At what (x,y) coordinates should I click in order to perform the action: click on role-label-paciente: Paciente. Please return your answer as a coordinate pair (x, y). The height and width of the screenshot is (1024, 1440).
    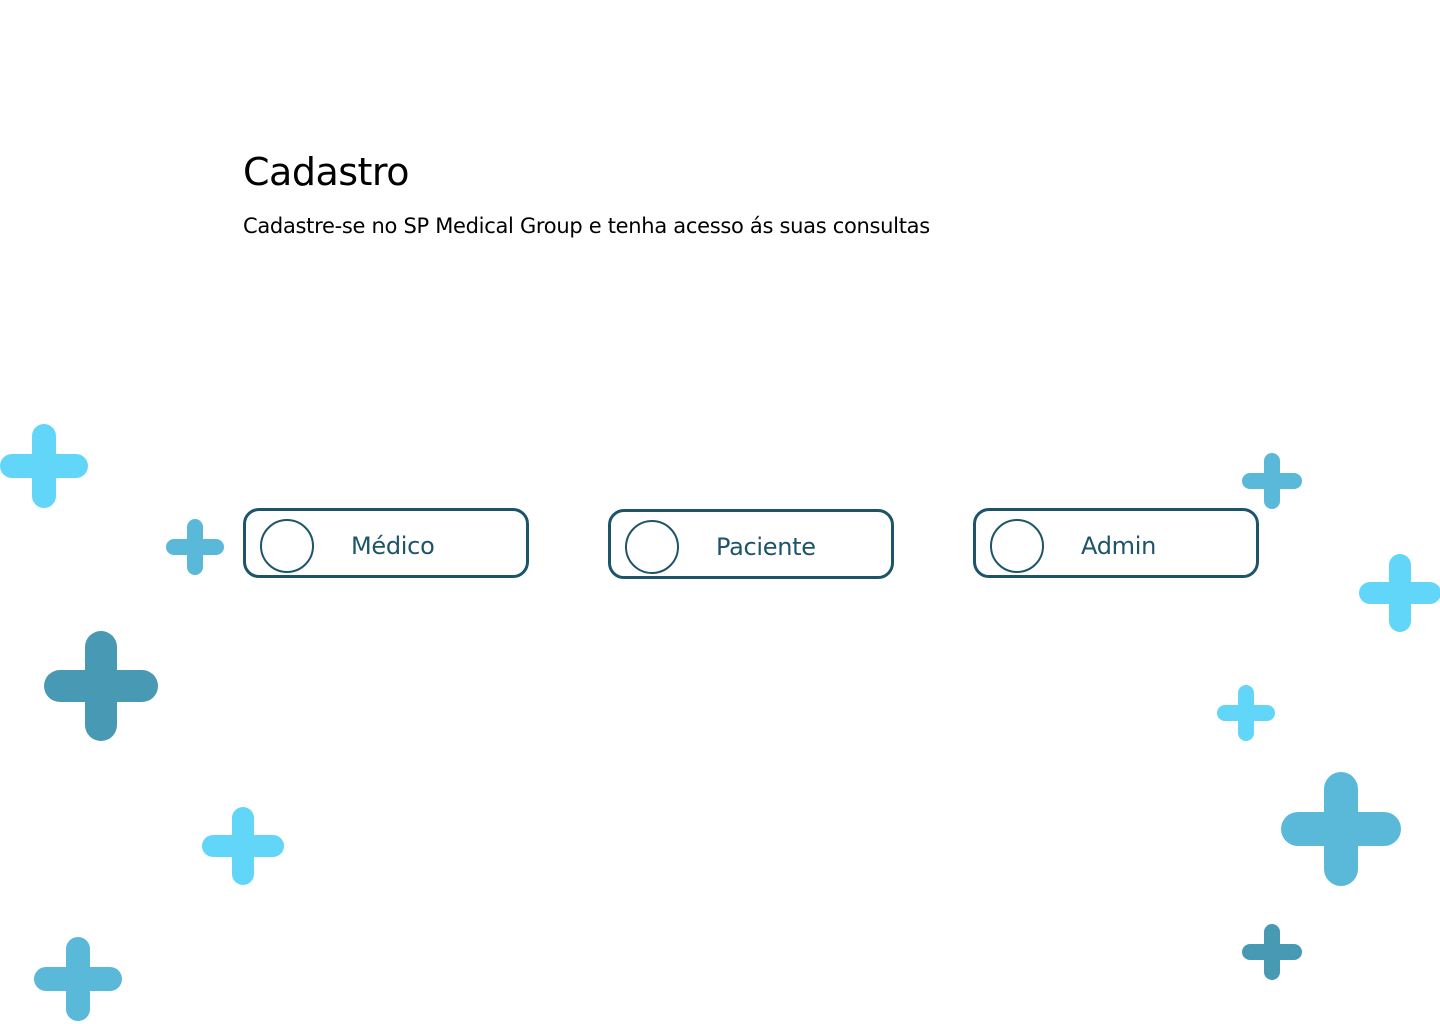
    Looking at the image, I should click on (766, 547).